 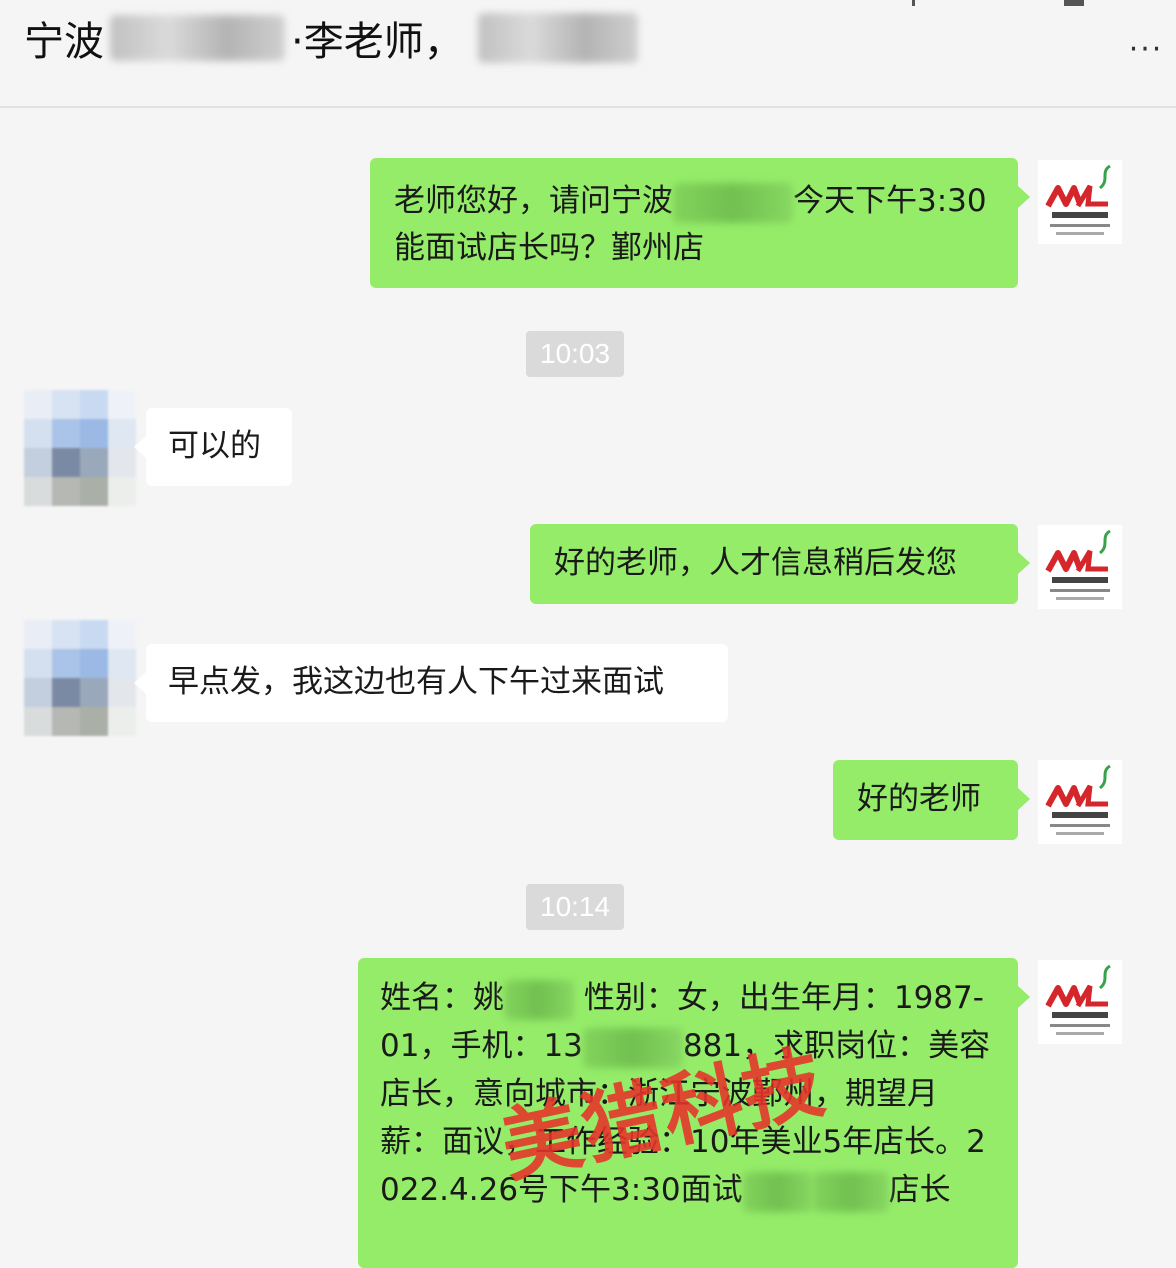 I want to click on message-text: 可以的, so click(x=214, y=446).